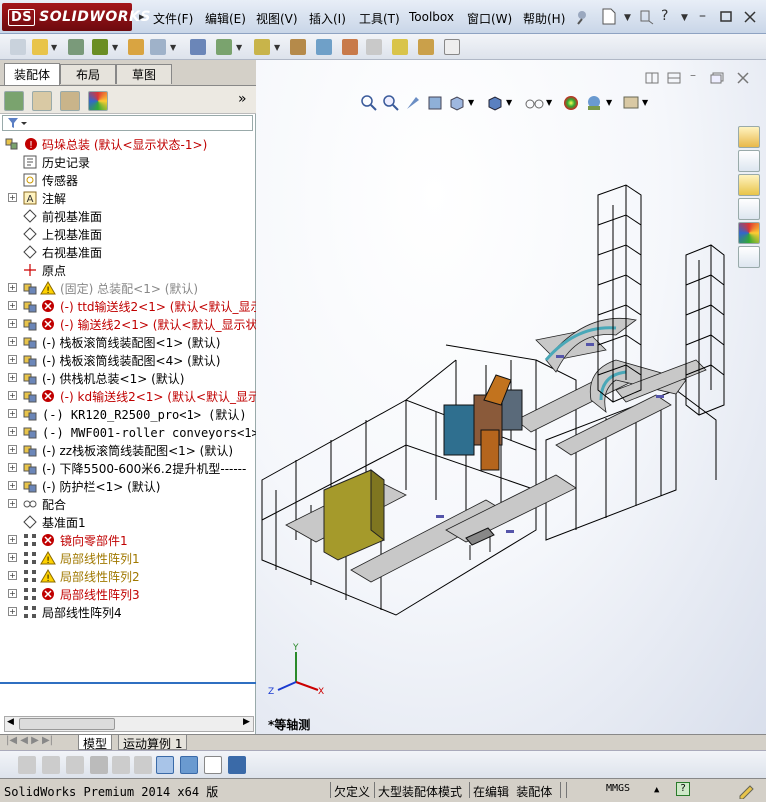  I want to click on scrollbar-thumb, so click(67, 724).